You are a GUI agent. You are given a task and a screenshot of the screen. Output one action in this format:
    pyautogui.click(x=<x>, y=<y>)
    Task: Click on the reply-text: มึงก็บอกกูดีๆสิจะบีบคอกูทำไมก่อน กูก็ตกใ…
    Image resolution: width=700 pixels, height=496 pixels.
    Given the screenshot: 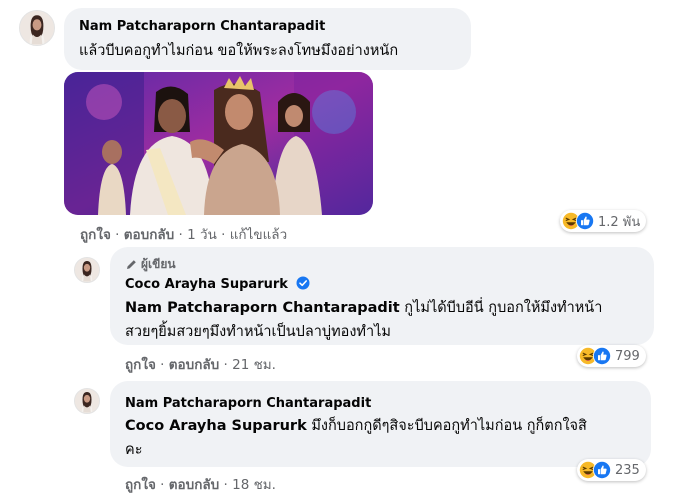 What is the action you would take?
    pyautogui.click(x=446, y=426)
    